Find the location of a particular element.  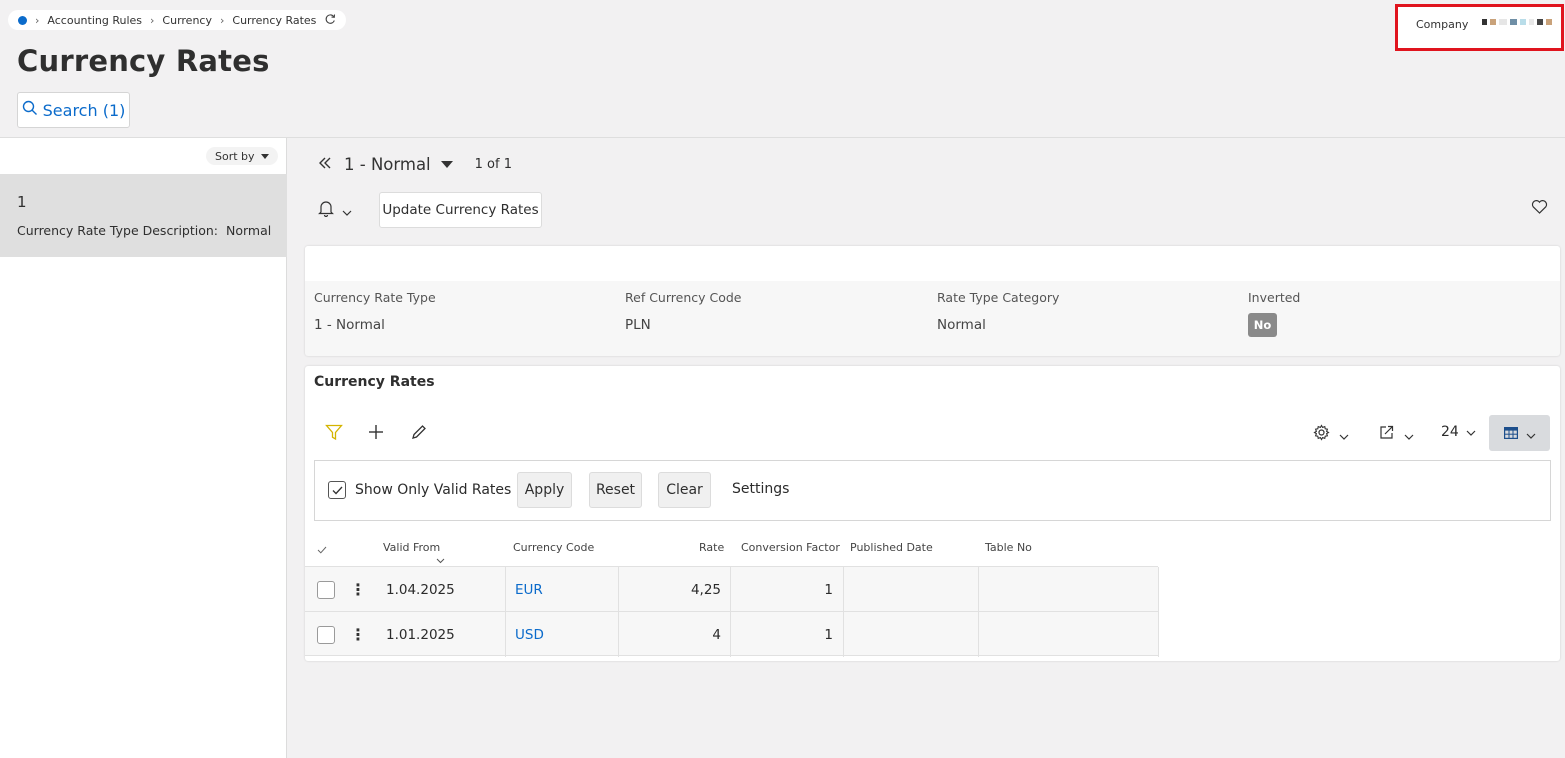

list-item-number: 1 is located at coordinates (22, 202).